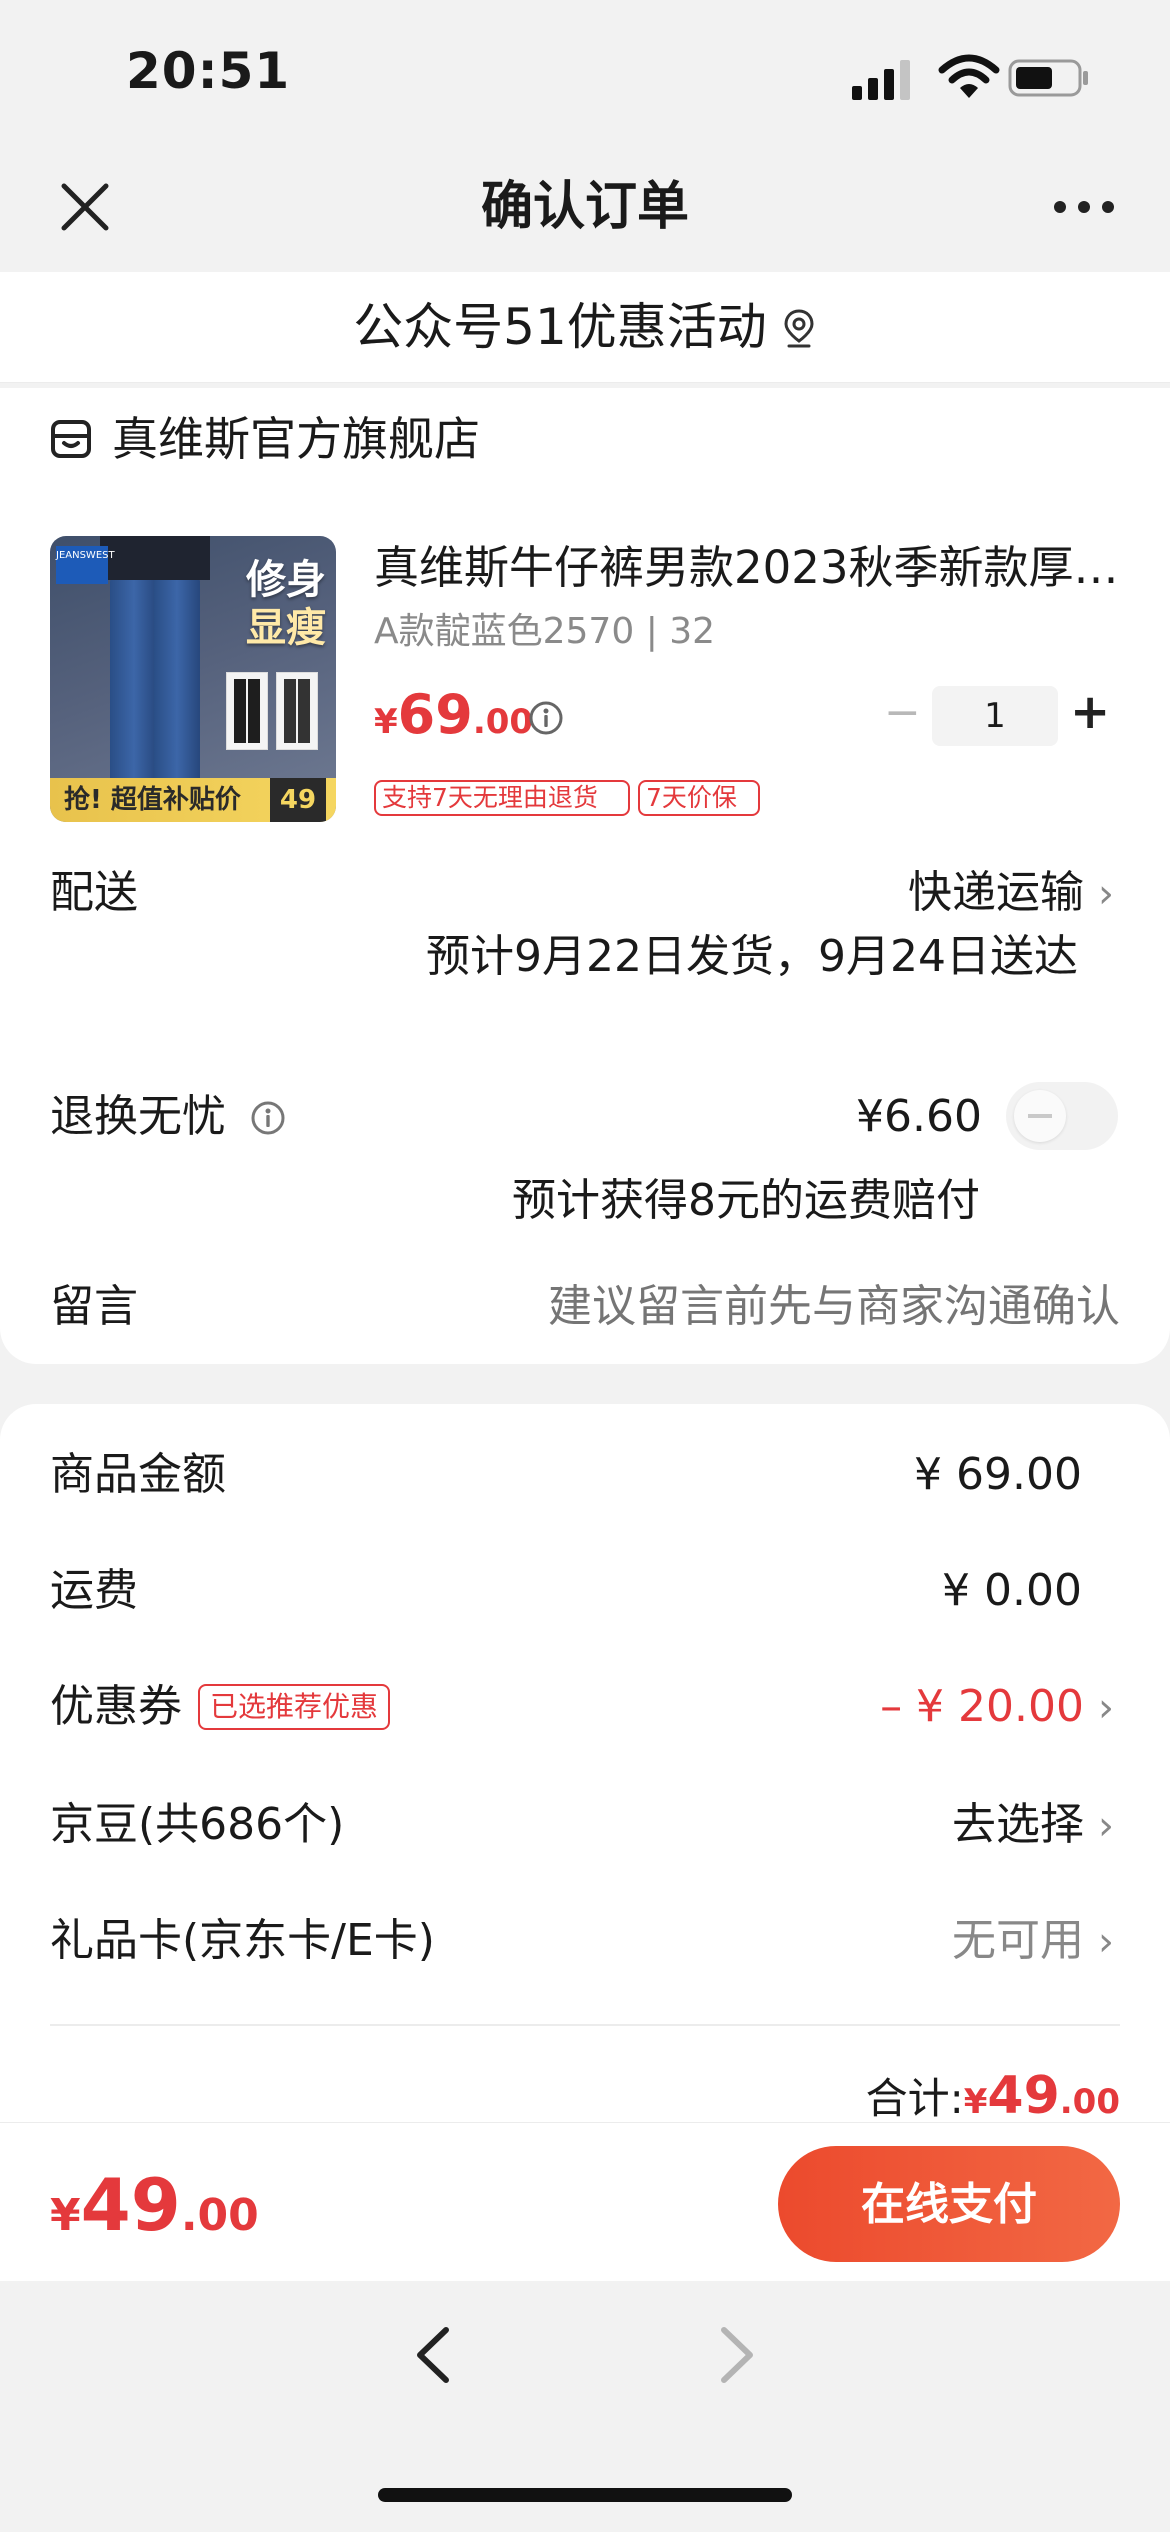  What do you see at coordinates (197, 1824) in the screenshot?
I see `jd-beans-label: 京豆(共686个)` at bounding box center [197, 1824].